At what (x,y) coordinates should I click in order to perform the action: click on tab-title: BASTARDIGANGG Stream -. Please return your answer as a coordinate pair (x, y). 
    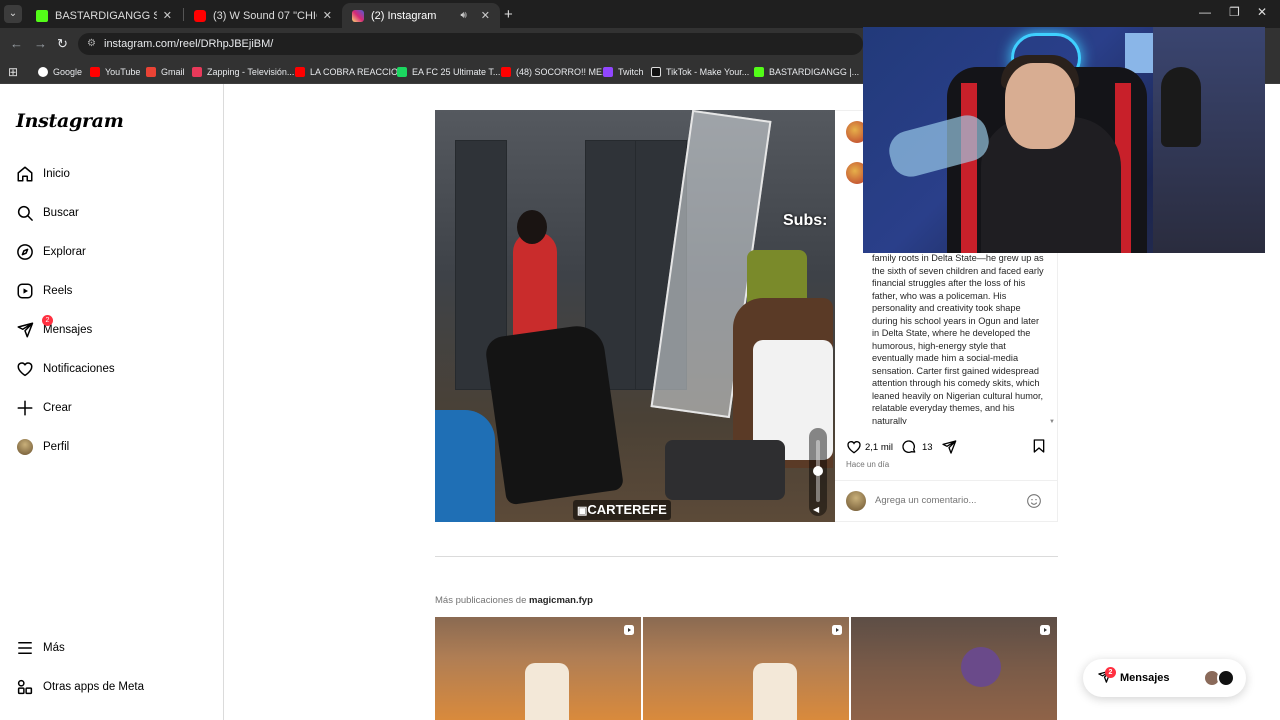
    Looking at the image, I should click on (106, 15).